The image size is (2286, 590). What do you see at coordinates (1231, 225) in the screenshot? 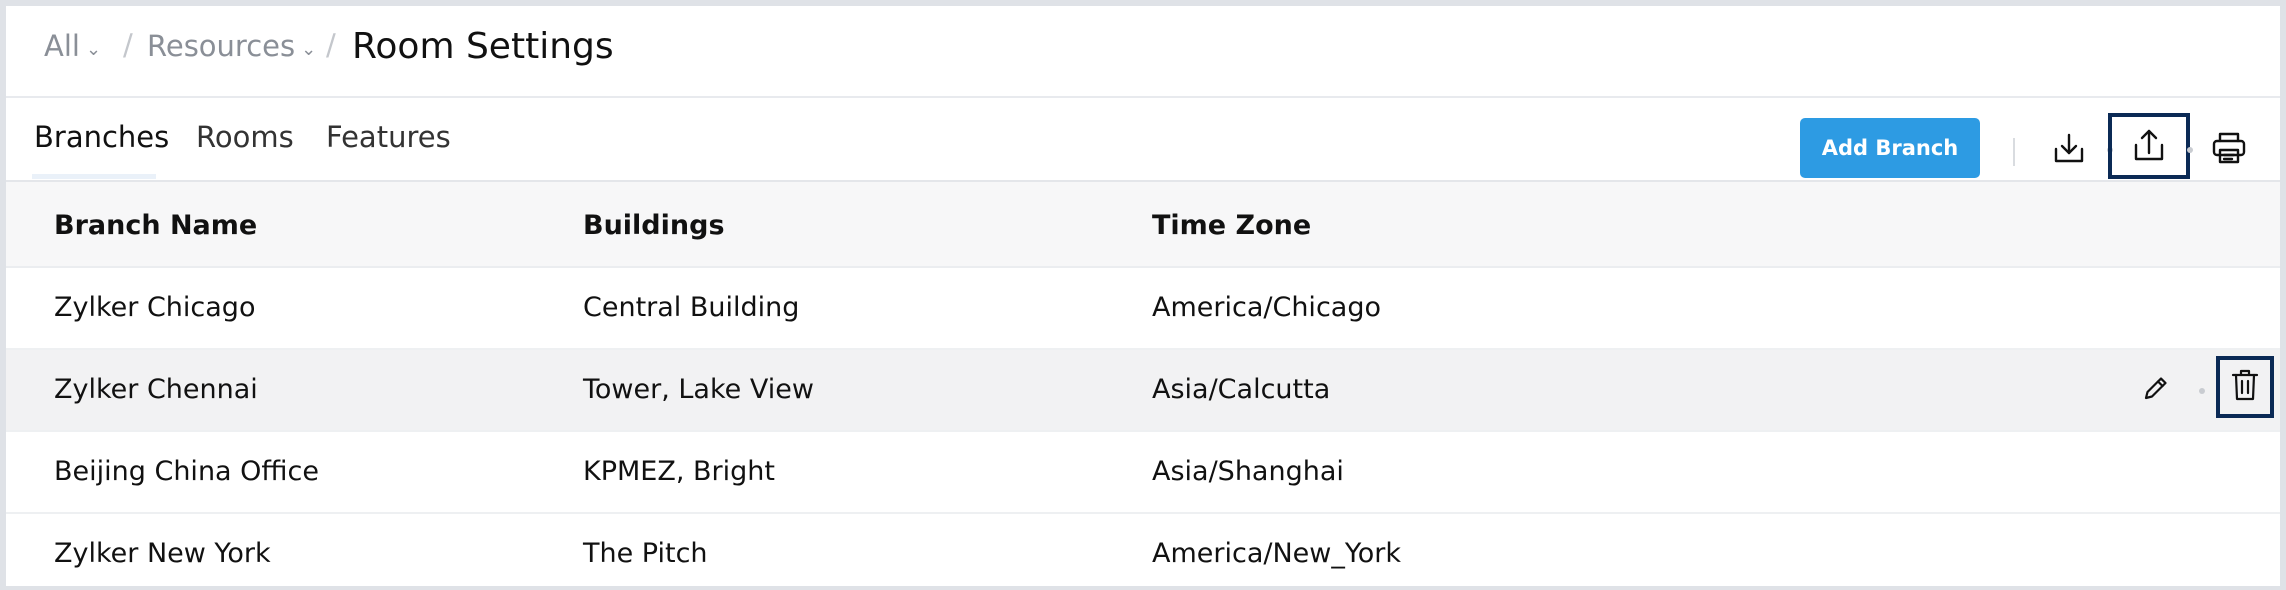
I see `column-header-time-zone: Time Zone` at bounding box center [1231, 225].